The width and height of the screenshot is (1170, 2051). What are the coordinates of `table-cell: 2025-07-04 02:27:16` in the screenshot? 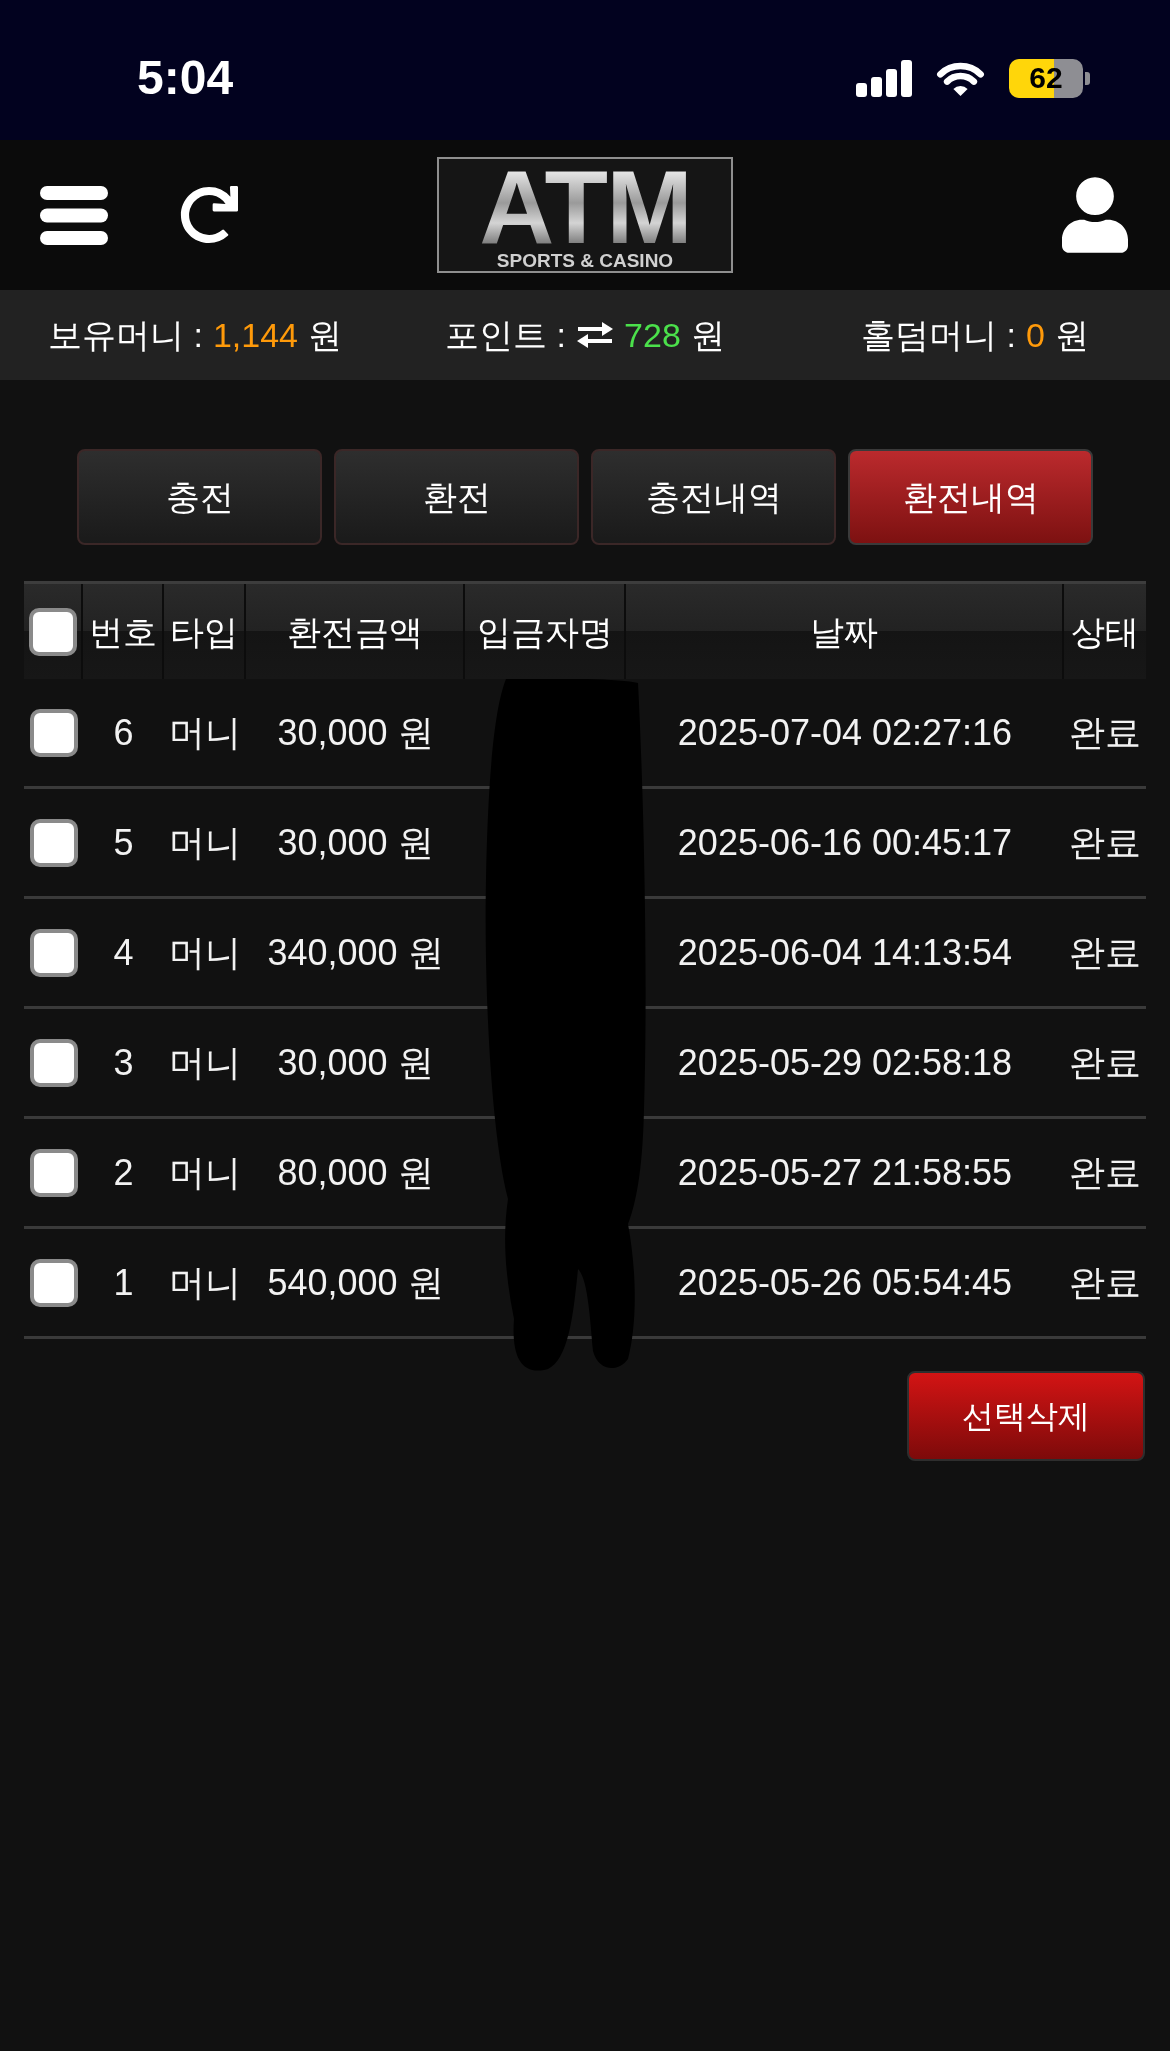 It's located at (845, 732).